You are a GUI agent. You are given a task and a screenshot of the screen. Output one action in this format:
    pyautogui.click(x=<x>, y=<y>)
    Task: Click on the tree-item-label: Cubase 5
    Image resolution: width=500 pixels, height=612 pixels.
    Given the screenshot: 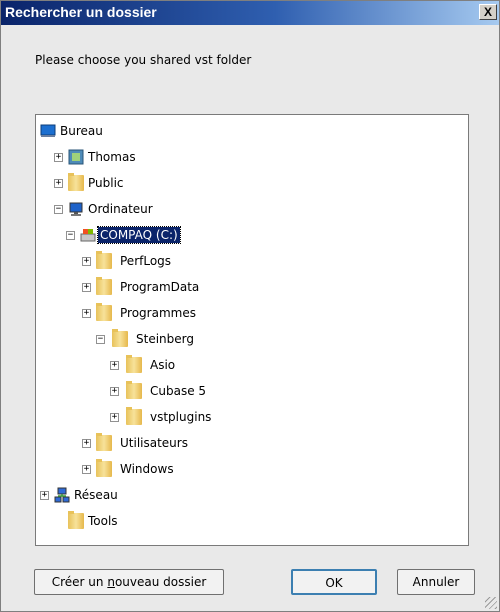 What is the action you would take?
    pyautogui.click(x=178, y=391)
    